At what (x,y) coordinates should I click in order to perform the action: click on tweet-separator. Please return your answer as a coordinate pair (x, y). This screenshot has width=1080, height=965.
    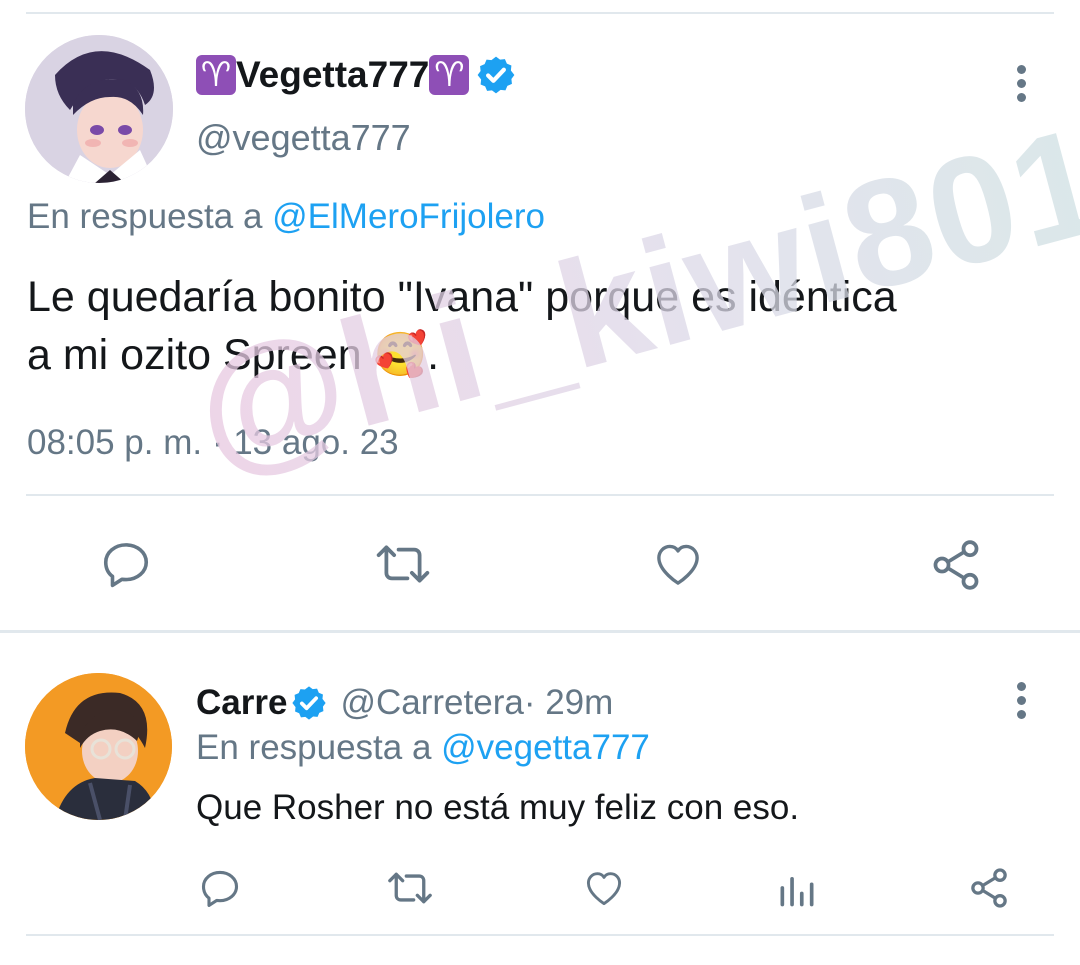
    Looking at the image, I should click on (540, 631).